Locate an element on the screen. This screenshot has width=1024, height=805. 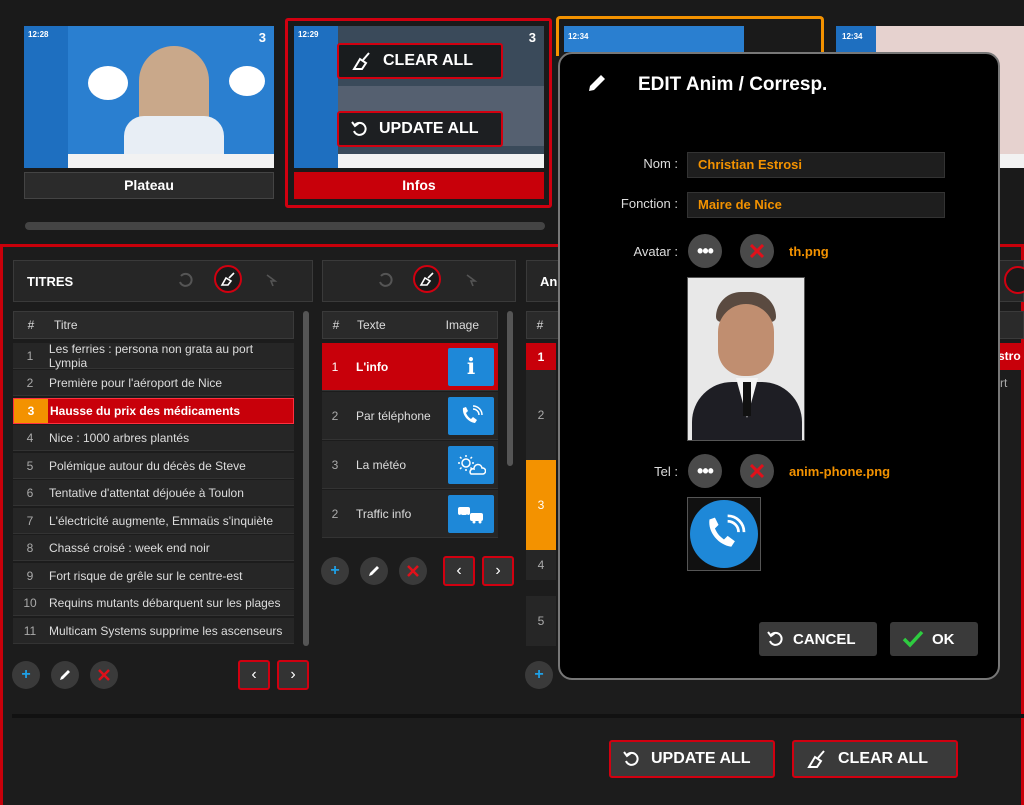
row-number: 5 is located at coordinates (541, 621).